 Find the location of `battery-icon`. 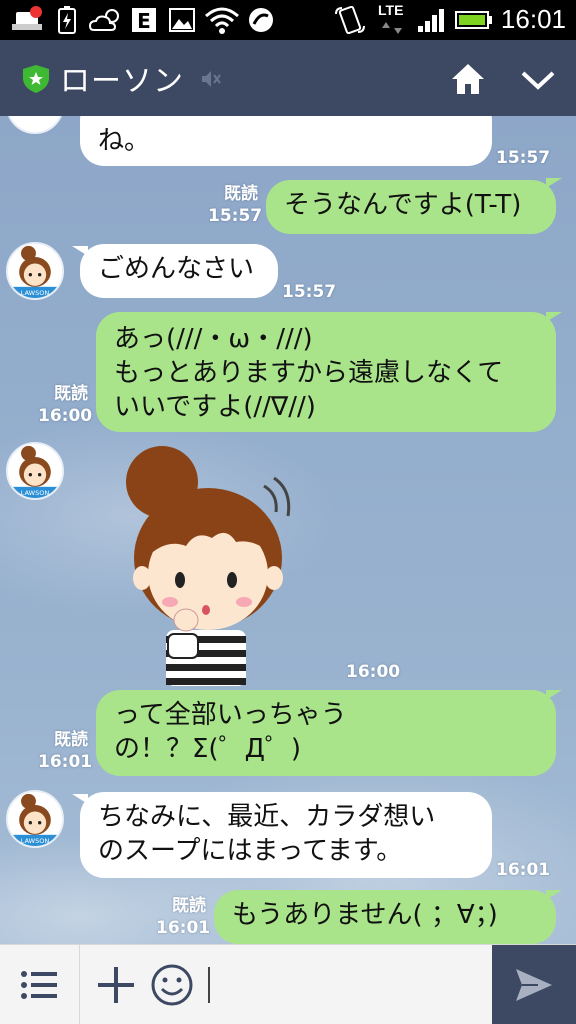

battery-icon is located at coordinates (473, 20).